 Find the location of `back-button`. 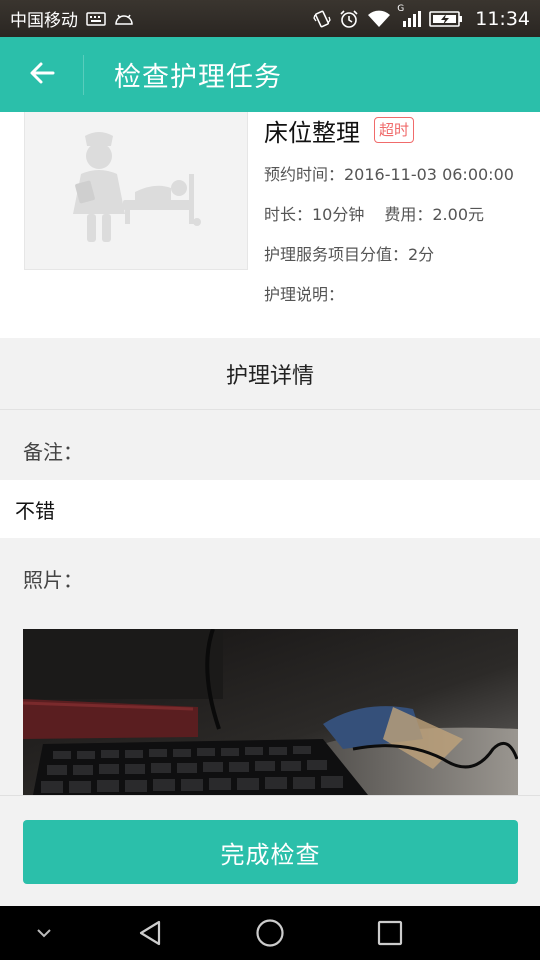

back-button is located at coordinates (42, 74).